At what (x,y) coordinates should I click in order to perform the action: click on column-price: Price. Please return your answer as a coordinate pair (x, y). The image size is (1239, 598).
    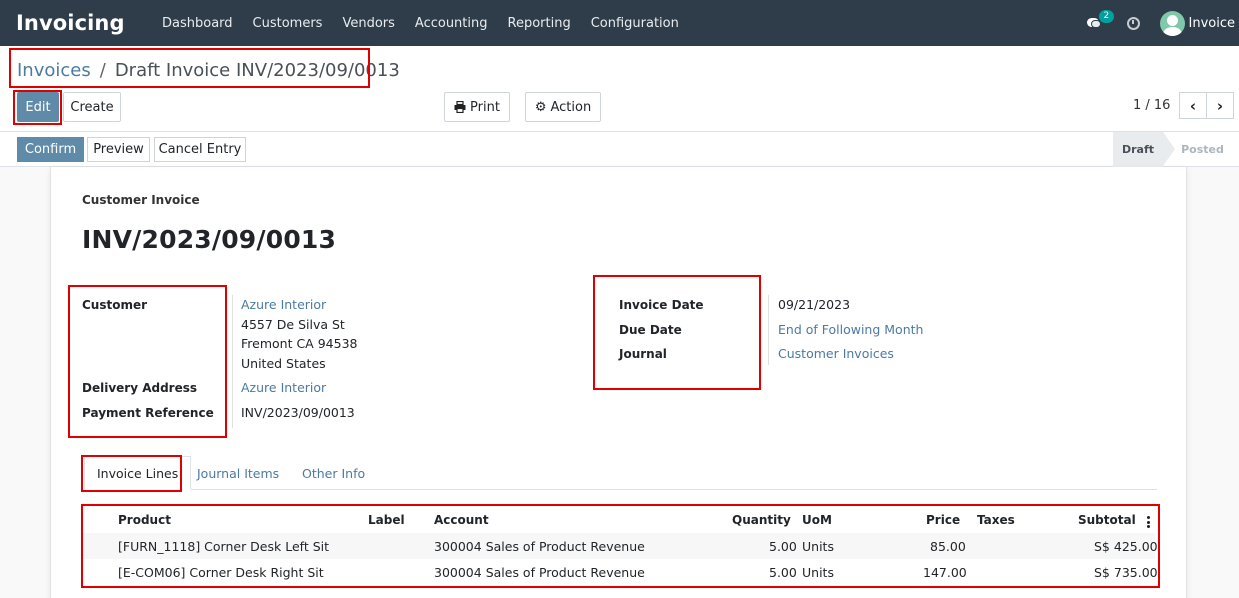
    Looking at the image, I should click on (943, 520).